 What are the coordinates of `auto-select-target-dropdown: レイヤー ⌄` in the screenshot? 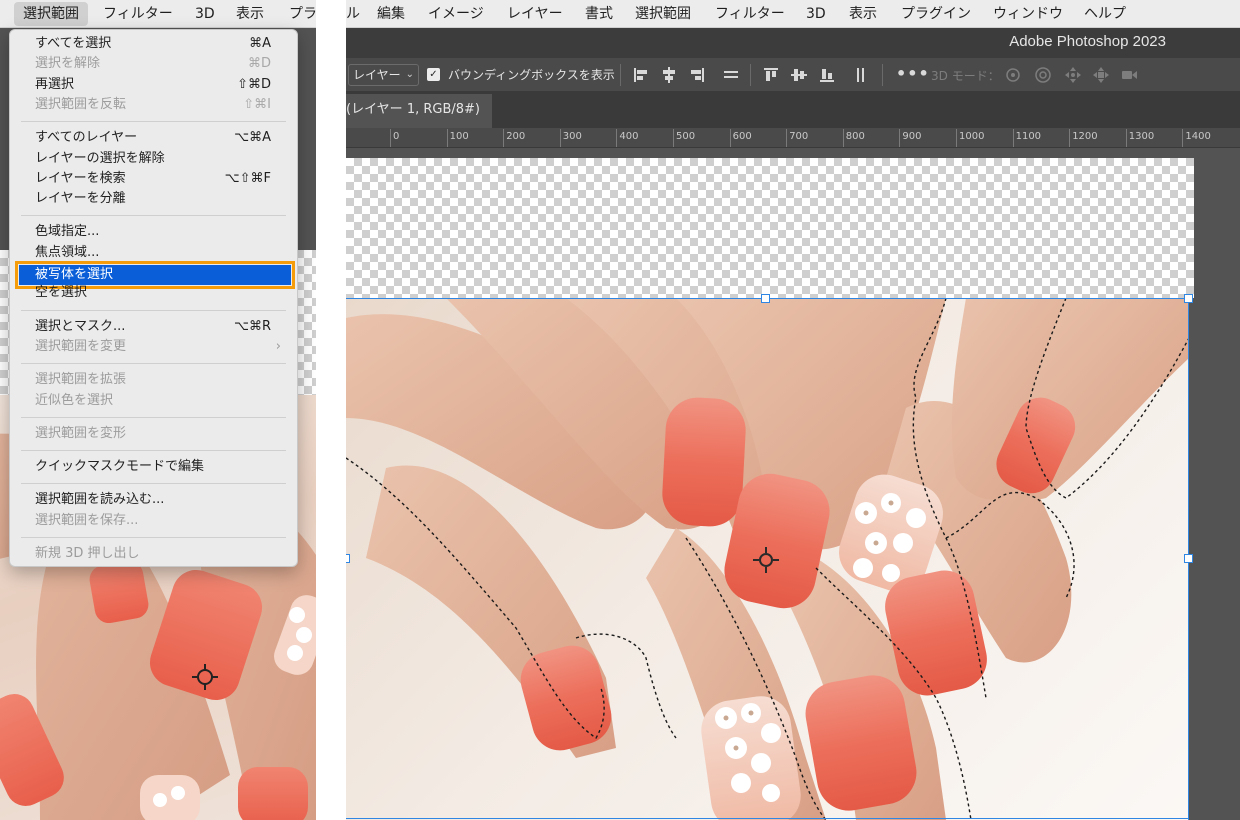 It's located at (383, 75).